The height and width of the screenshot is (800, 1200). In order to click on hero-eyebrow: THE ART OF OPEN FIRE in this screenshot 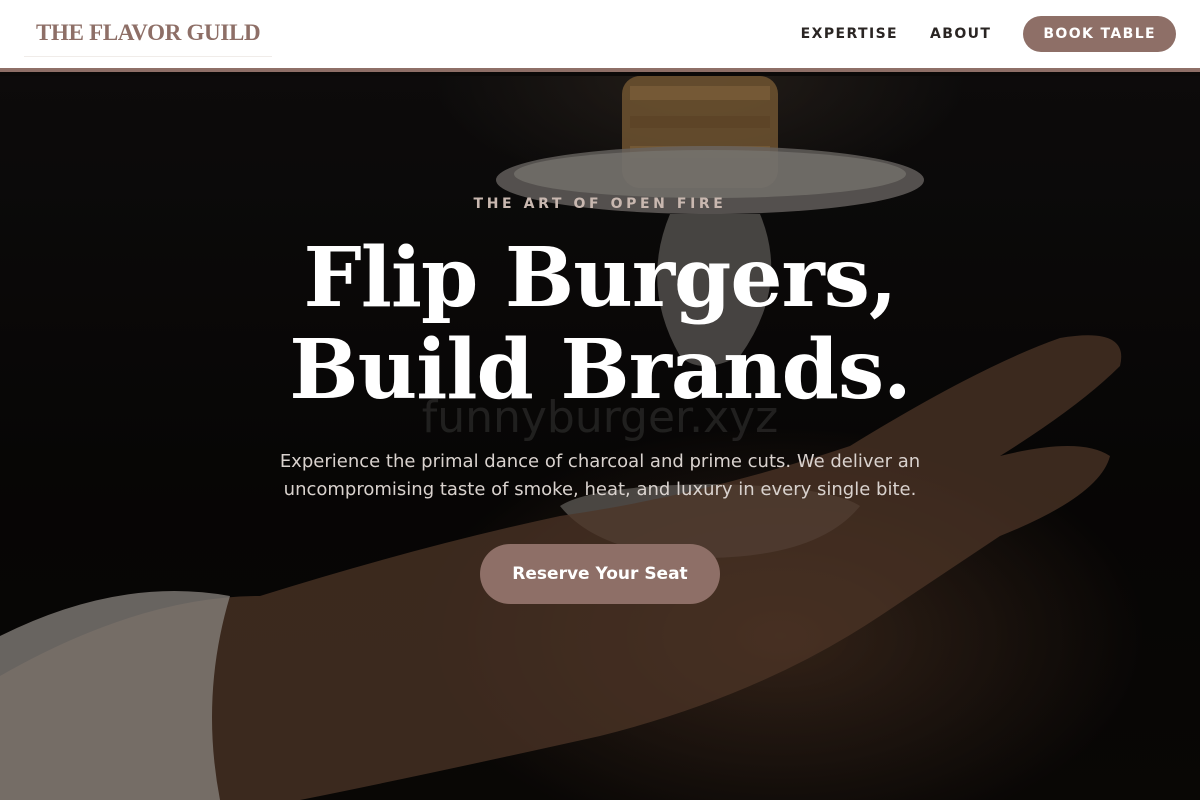, I will do `click(600, 204)`.